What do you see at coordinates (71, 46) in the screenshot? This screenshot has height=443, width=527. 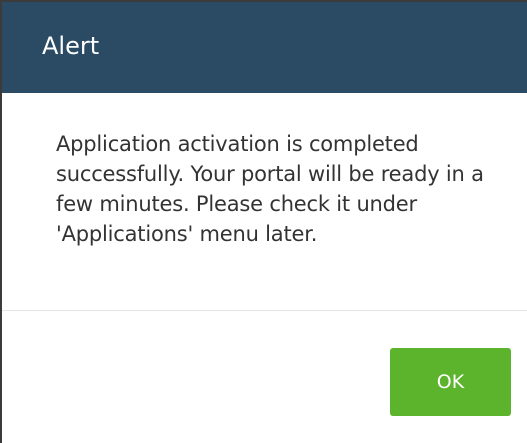 I see `dialog-title: Alert` at bounding box center [71, 46].